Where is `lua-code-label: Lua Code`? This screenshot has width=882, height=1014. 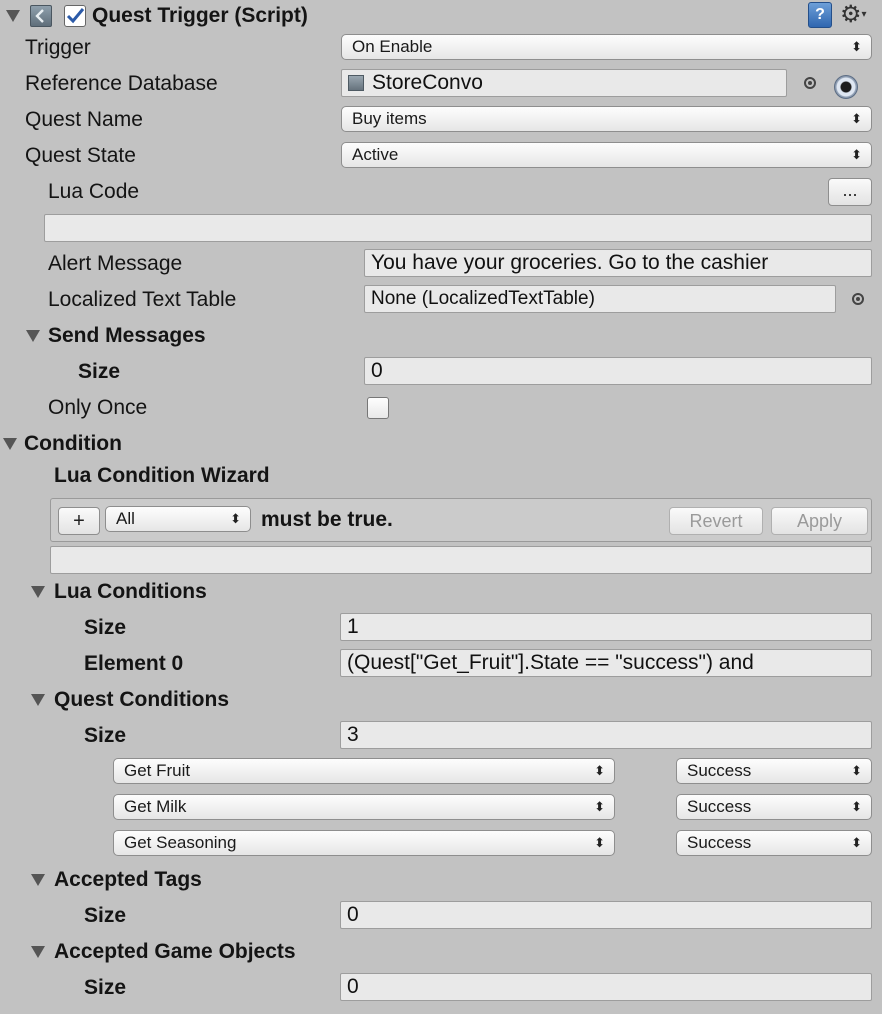
lua-code-label: Lua Code is located at coordinates (94, 191).